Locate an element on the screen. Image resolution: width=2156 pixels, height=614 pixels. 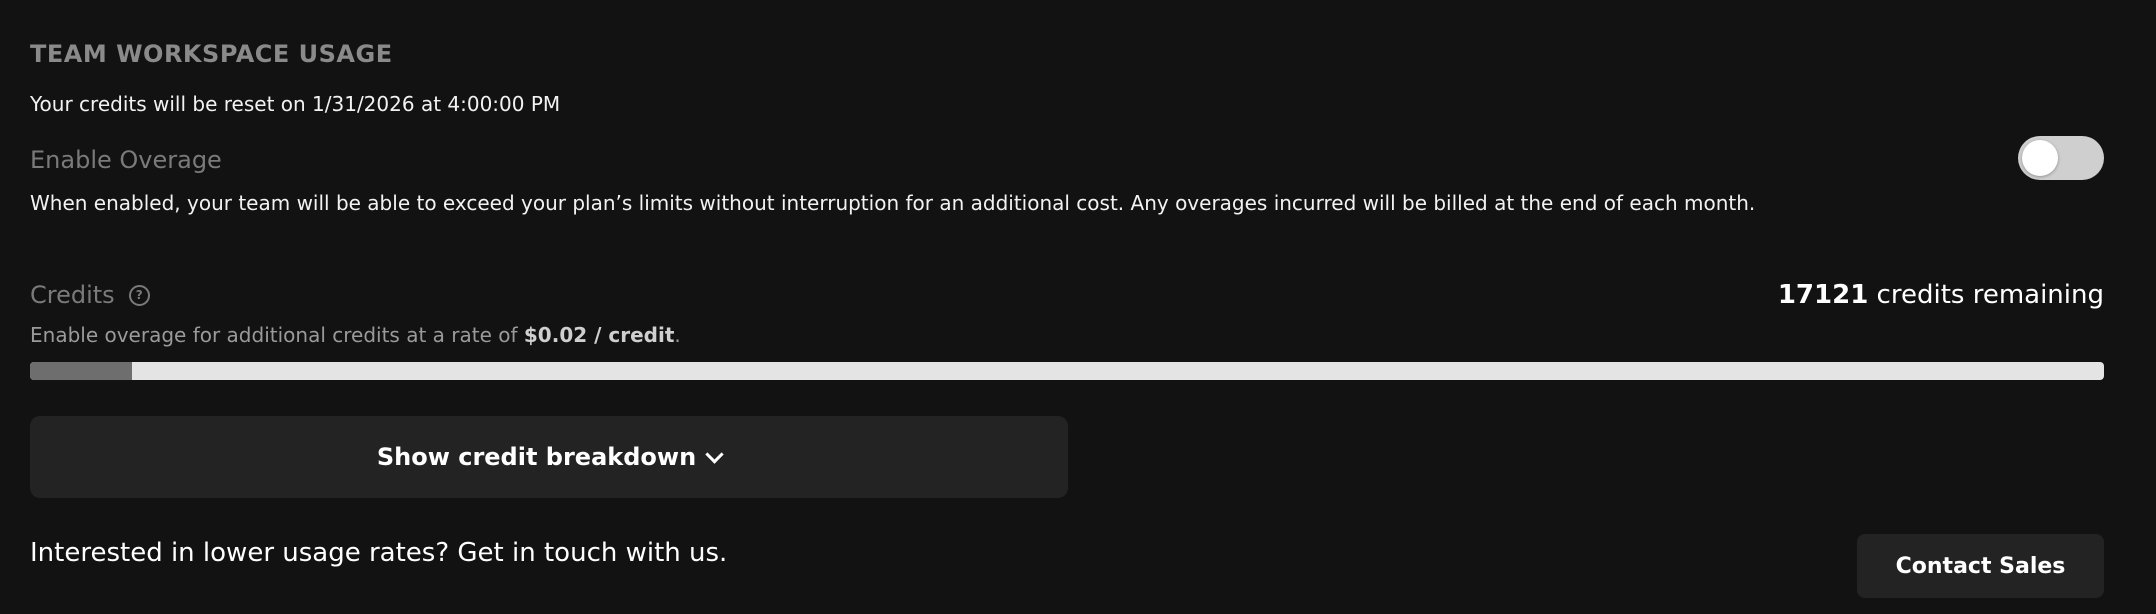
chevron-down-icon is located at coordinates (714, 454).